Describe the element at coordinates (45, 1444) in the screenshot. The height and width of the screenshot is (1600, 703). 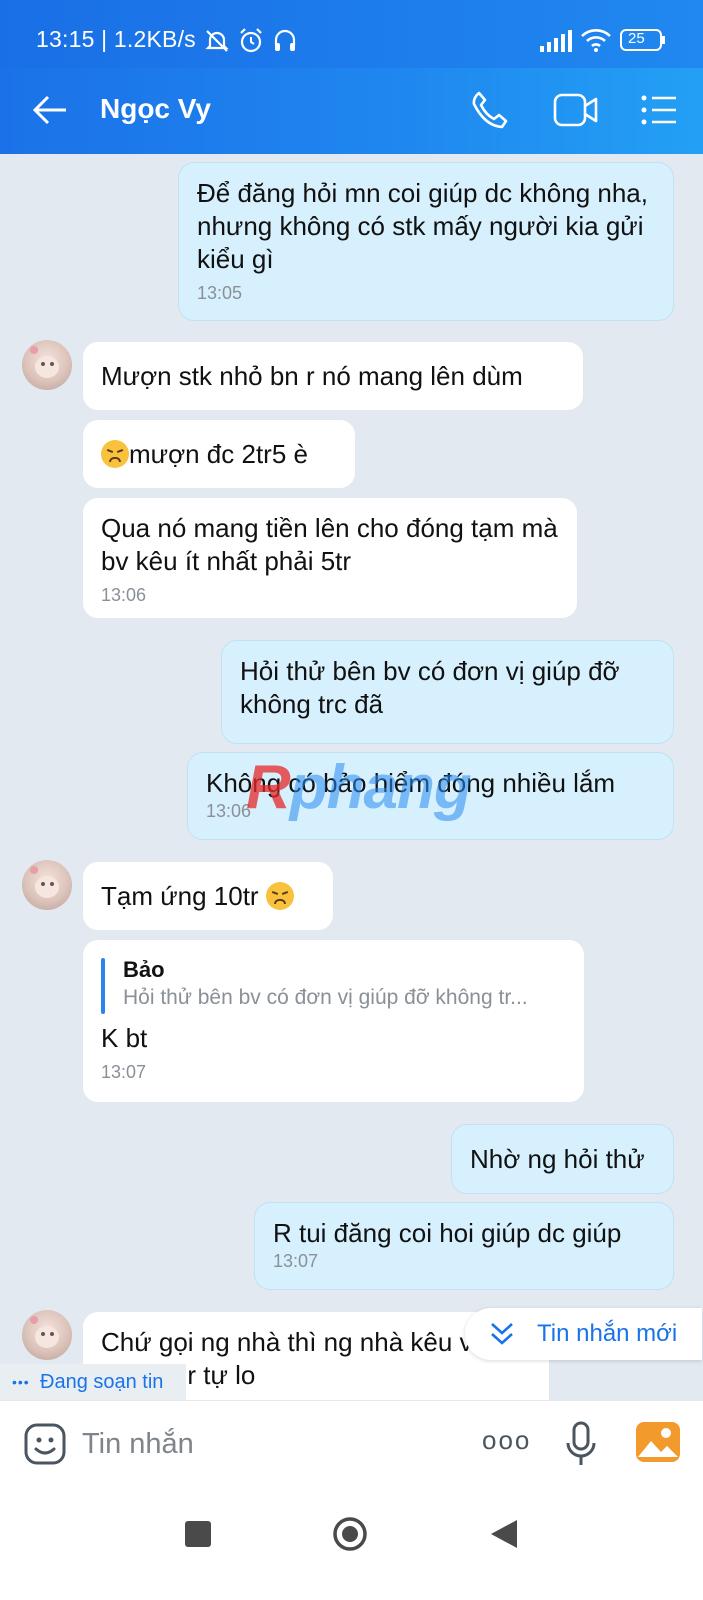
I see `sticker-emoji-icon` at that location.